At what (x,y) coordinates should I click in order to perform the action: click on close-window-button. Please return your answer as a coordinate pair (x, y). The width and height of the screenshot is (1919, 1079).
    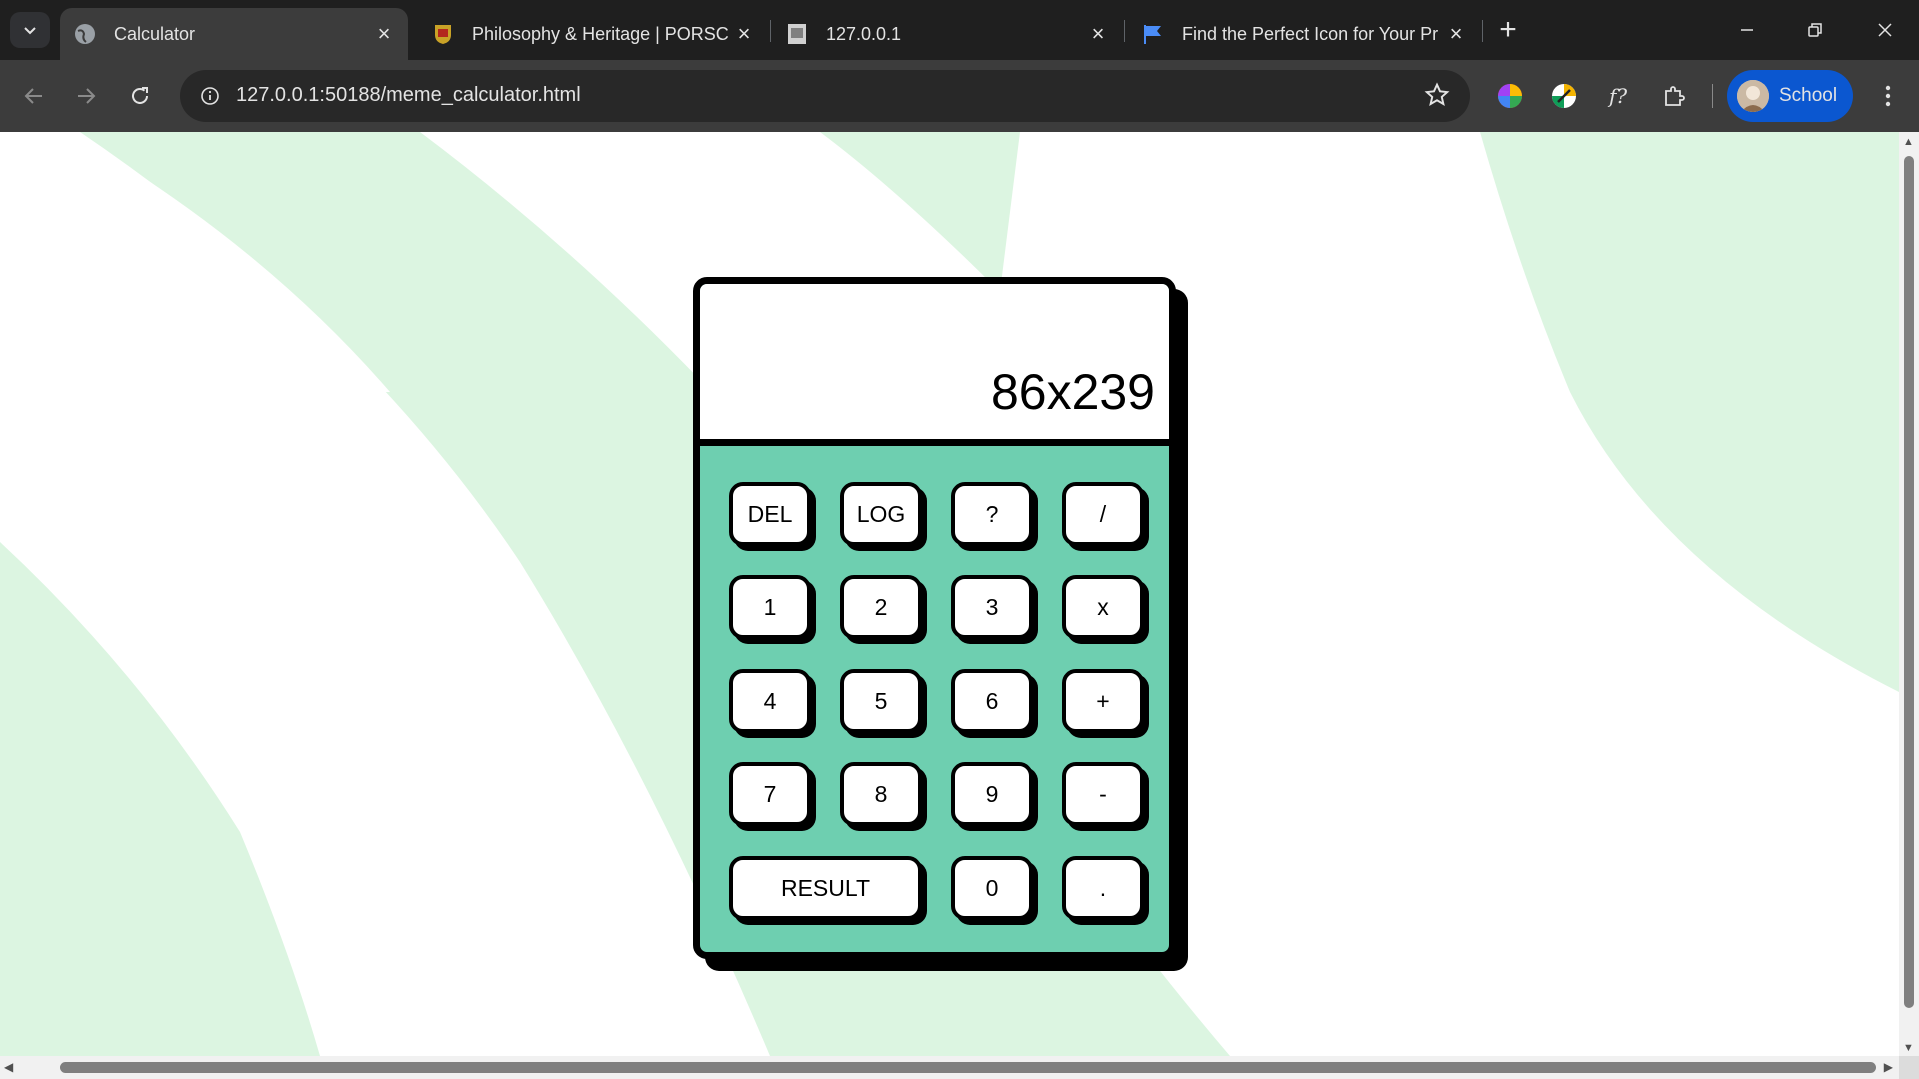
    Looking at the image, I should click on (1885, 30).